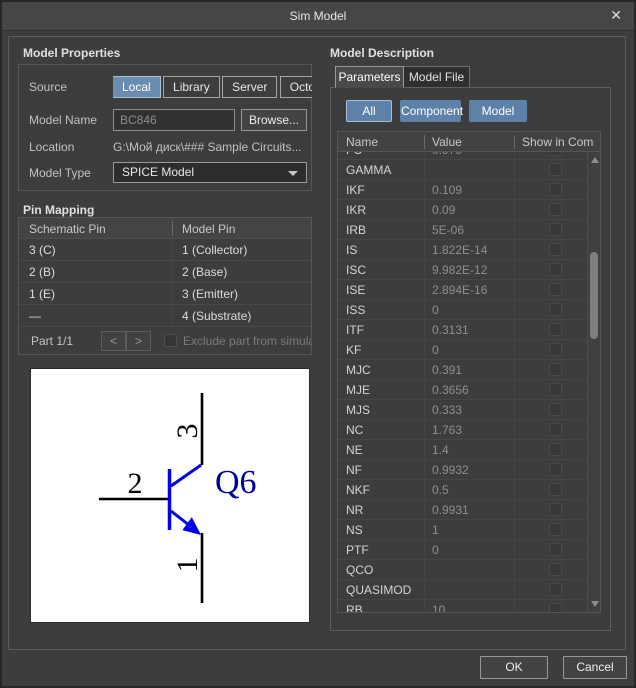 This screenshot has width=636, height=688. I want to click on source-option-button: Local, so click(137, 87).